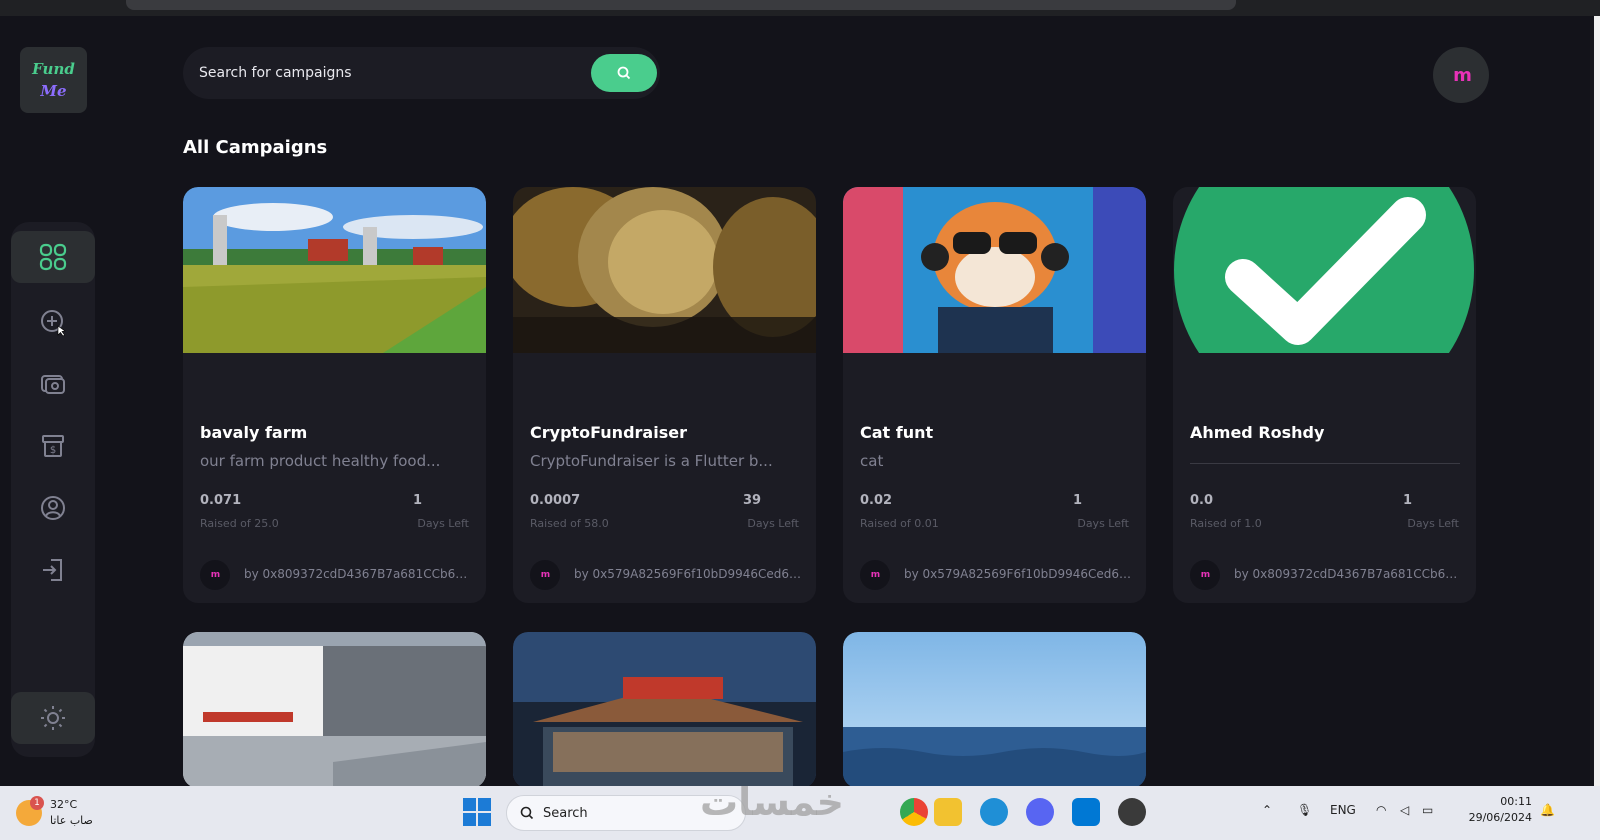 The width and height of the screenshot is (1600, 840). Describe the element at coordinates (555, 500) in the screenshot. I see `campaign-raised: 0.0007` at that location.